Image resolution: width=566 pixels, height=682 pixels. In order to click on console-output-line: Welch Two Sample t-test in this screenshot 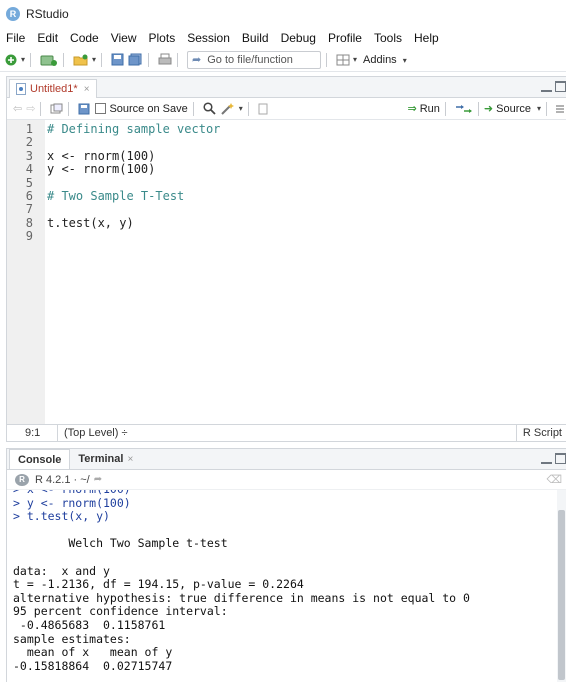, I will do `click(120, 543)`.